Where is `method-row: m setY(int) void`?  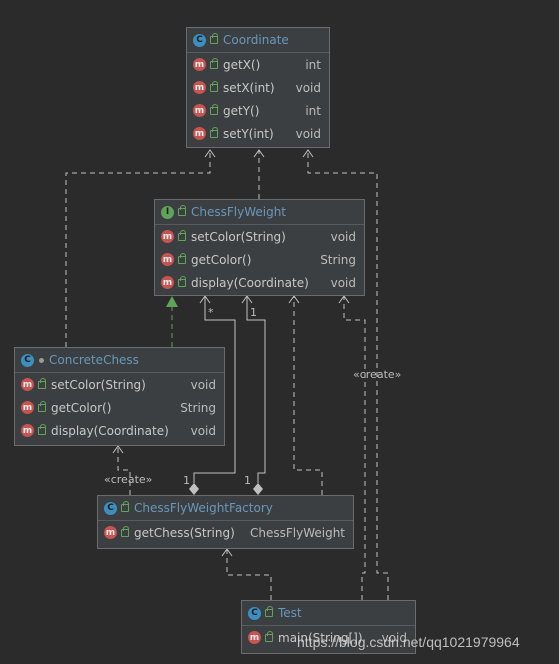
method-row: m setY(int) void is located at coordinates (258, 133).